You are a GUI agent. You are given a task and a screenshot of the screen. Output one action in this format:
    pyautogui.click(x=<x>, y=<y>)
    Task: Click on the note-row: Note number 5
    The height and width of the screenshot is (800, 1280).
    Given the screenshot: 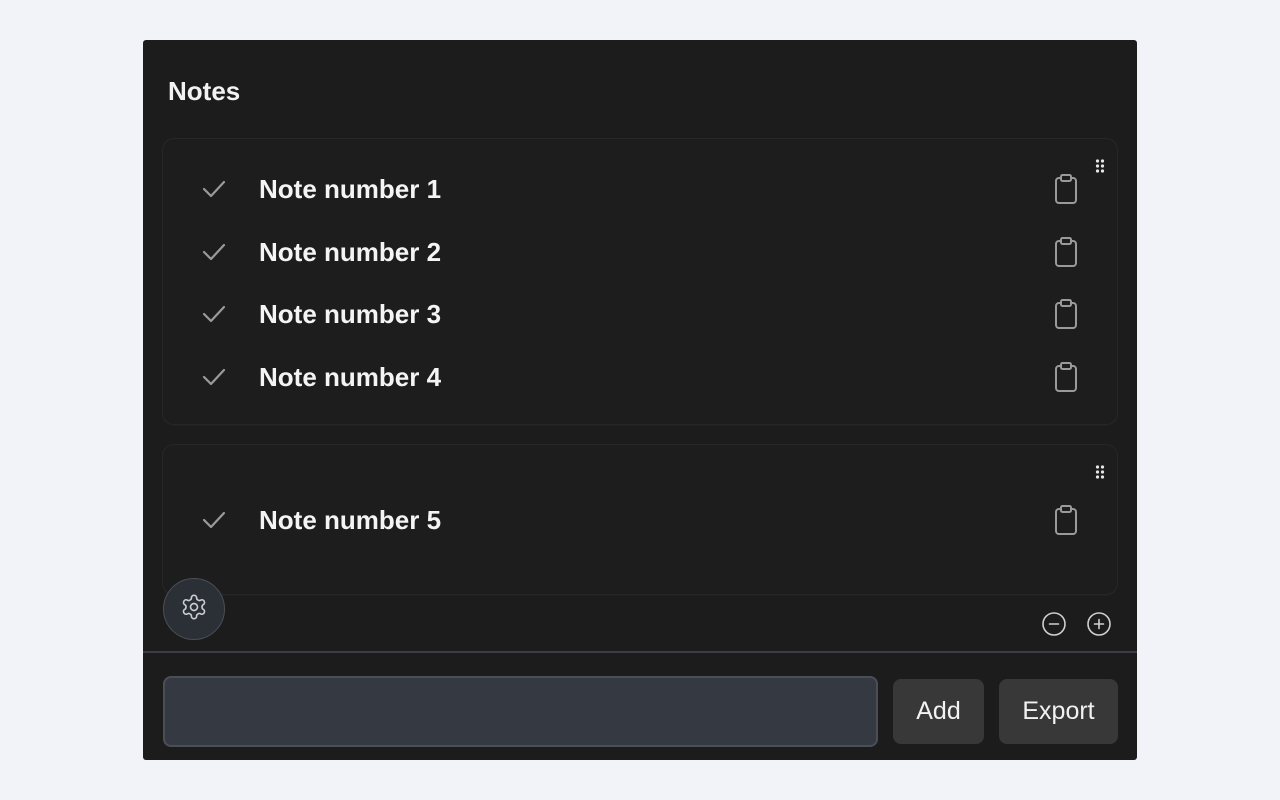 What is the action you would take?
    pyautogui.click(x=640, y=520)
    